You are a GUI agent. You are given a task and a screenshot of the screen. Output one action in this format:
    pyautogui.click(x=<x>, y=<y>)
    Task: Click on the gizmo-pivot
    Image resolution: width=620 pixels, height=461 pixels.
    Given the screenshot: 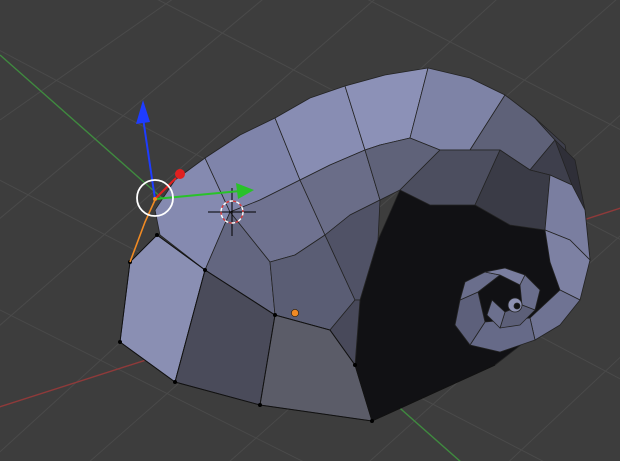 What is the action you would take?
    pyautogui.click(x=155, y=199)
    